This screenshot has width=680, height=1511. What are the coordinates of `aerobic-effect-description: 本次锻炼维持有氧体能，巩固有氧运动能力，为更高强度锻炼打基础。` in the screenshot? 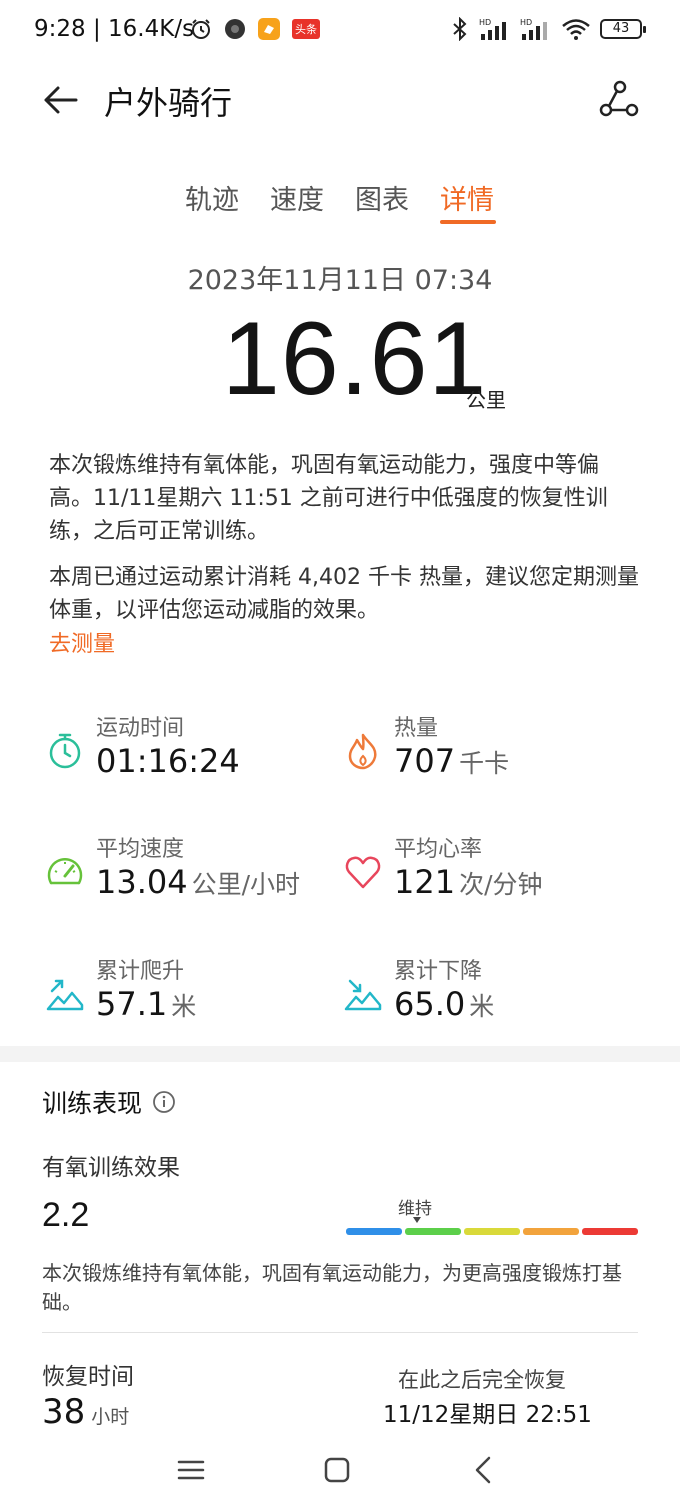 It's located at (332, 1287).